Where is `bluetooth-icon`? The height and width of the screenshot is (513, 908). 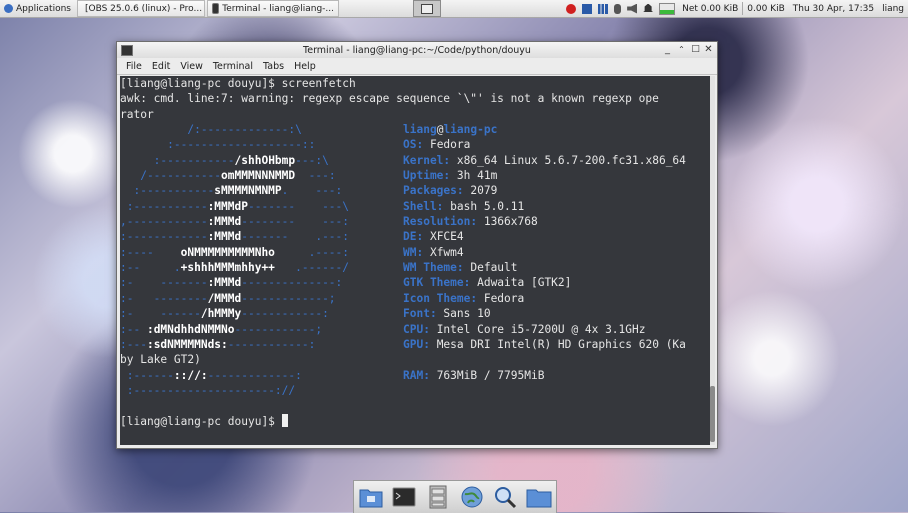
bluetooth-icon is located at coordinates (618, 8).